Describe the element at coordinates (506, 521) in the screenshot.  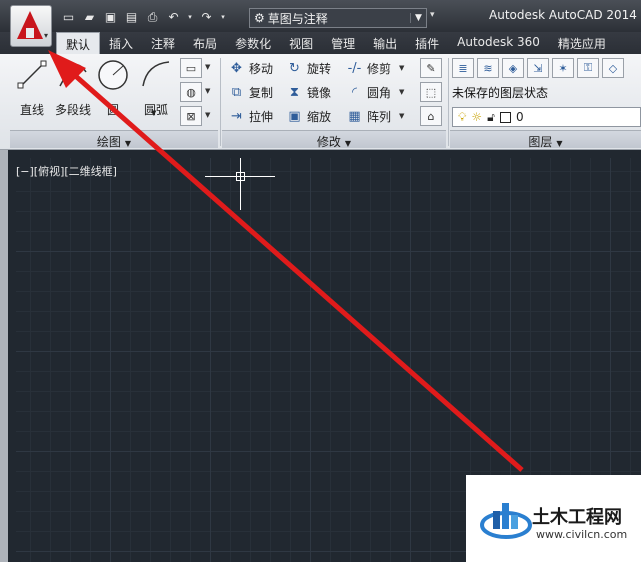
I see `watermark-logo-icon` at that location.